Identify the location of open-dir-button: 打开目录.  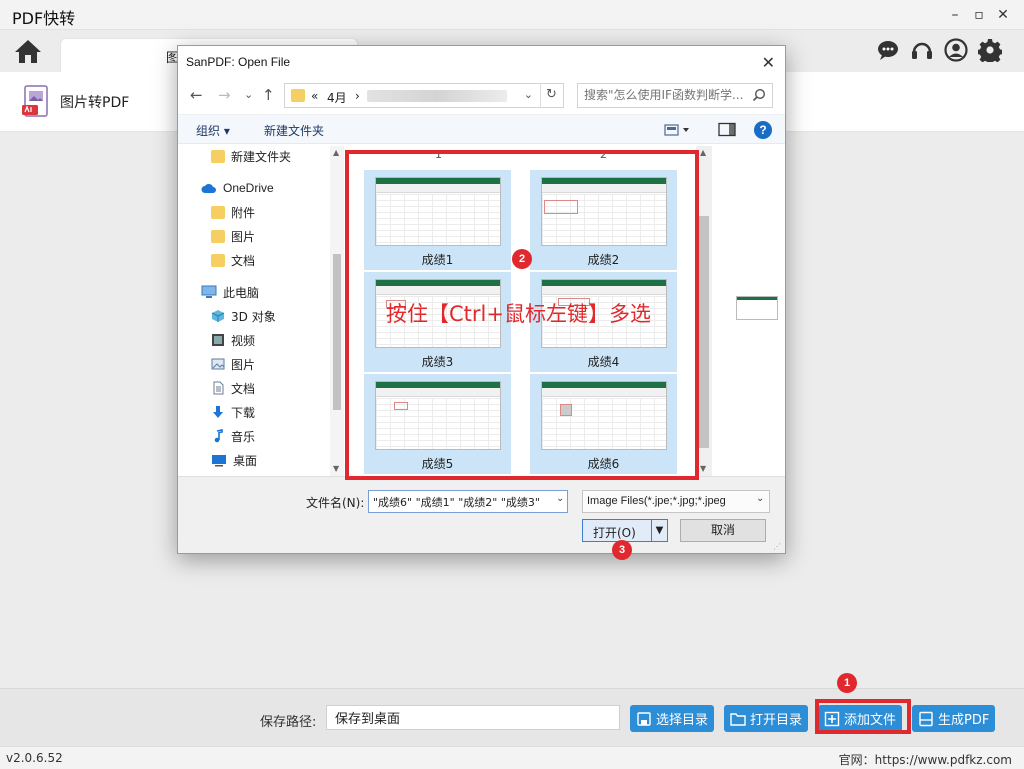
(766, 718).